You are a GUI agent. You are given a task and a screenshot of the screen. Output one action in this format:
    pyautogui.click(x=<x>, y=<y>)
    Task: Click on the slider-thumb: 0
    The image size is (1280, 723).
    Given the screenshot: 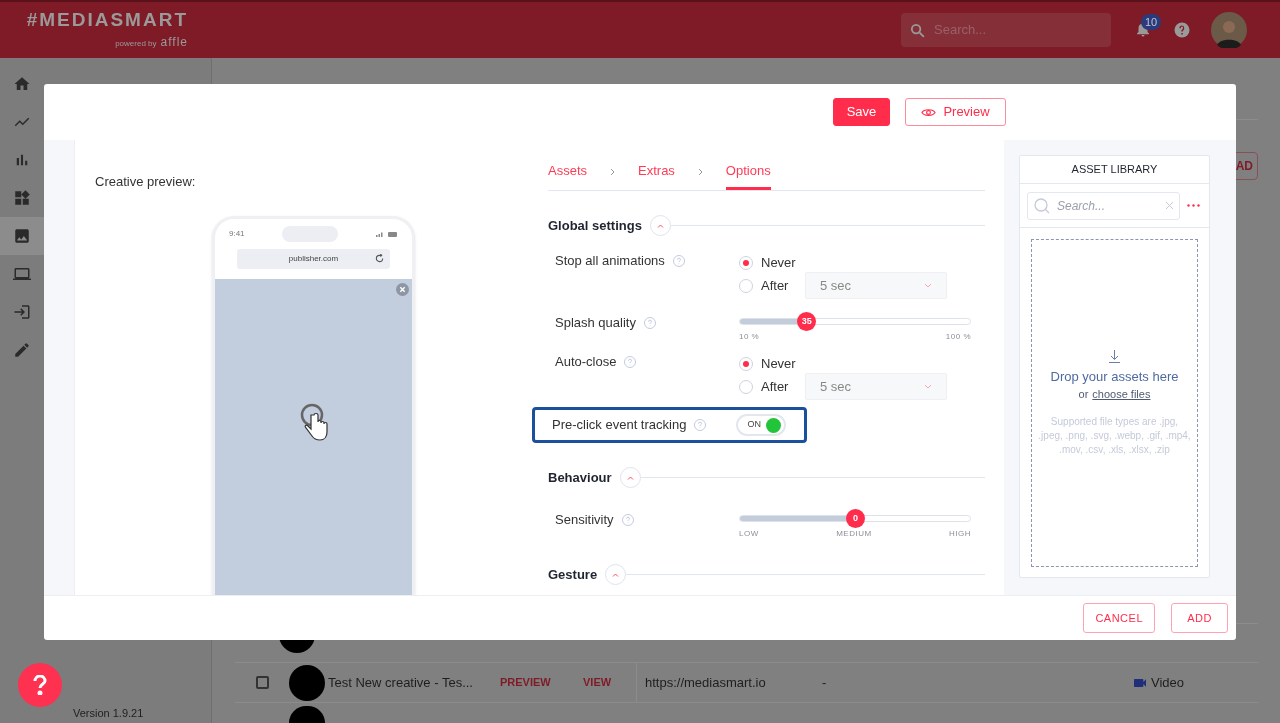 What is the action you would take?
    pyautogui.click(x=855, y=518)
    